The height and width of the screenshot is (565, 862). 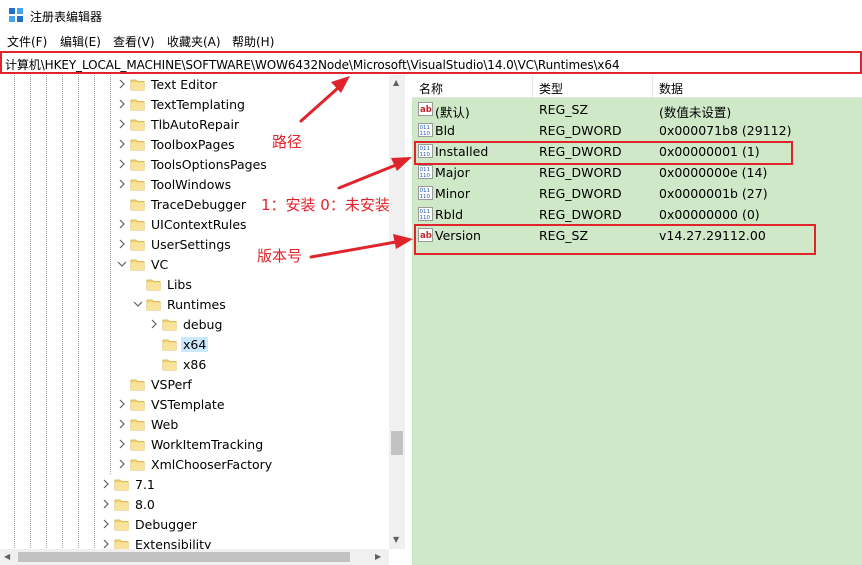 What do you see at coordinates (252, 105) in the screenshot?
I see `tree-item: TextTemplating` at bounding box center [252, 105].